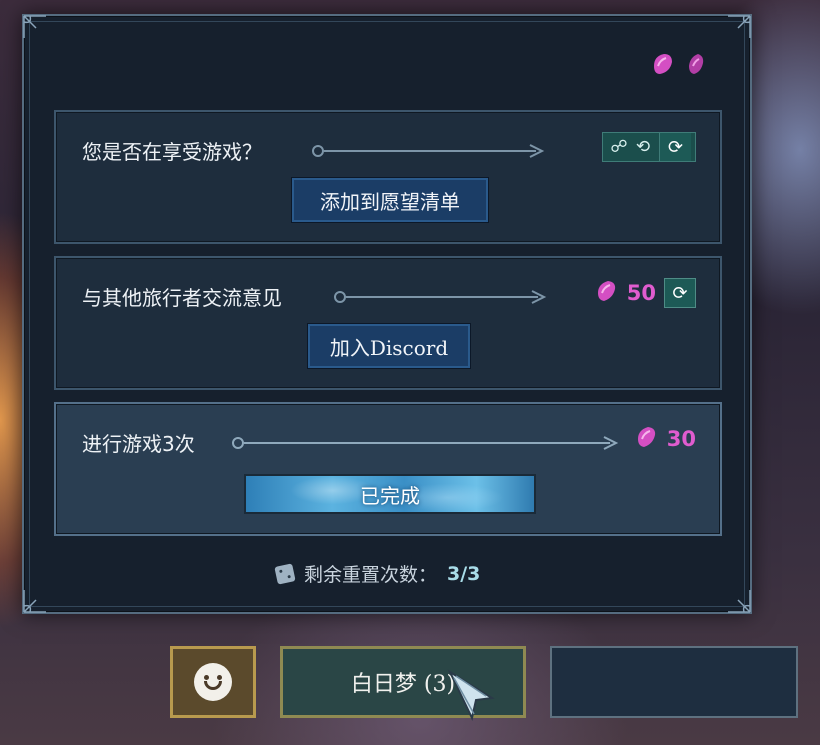  What do you see at coordinates (464, 573) in the screenshot?
I see `reroll-count: 3/3` at bounding box center [464, 573].